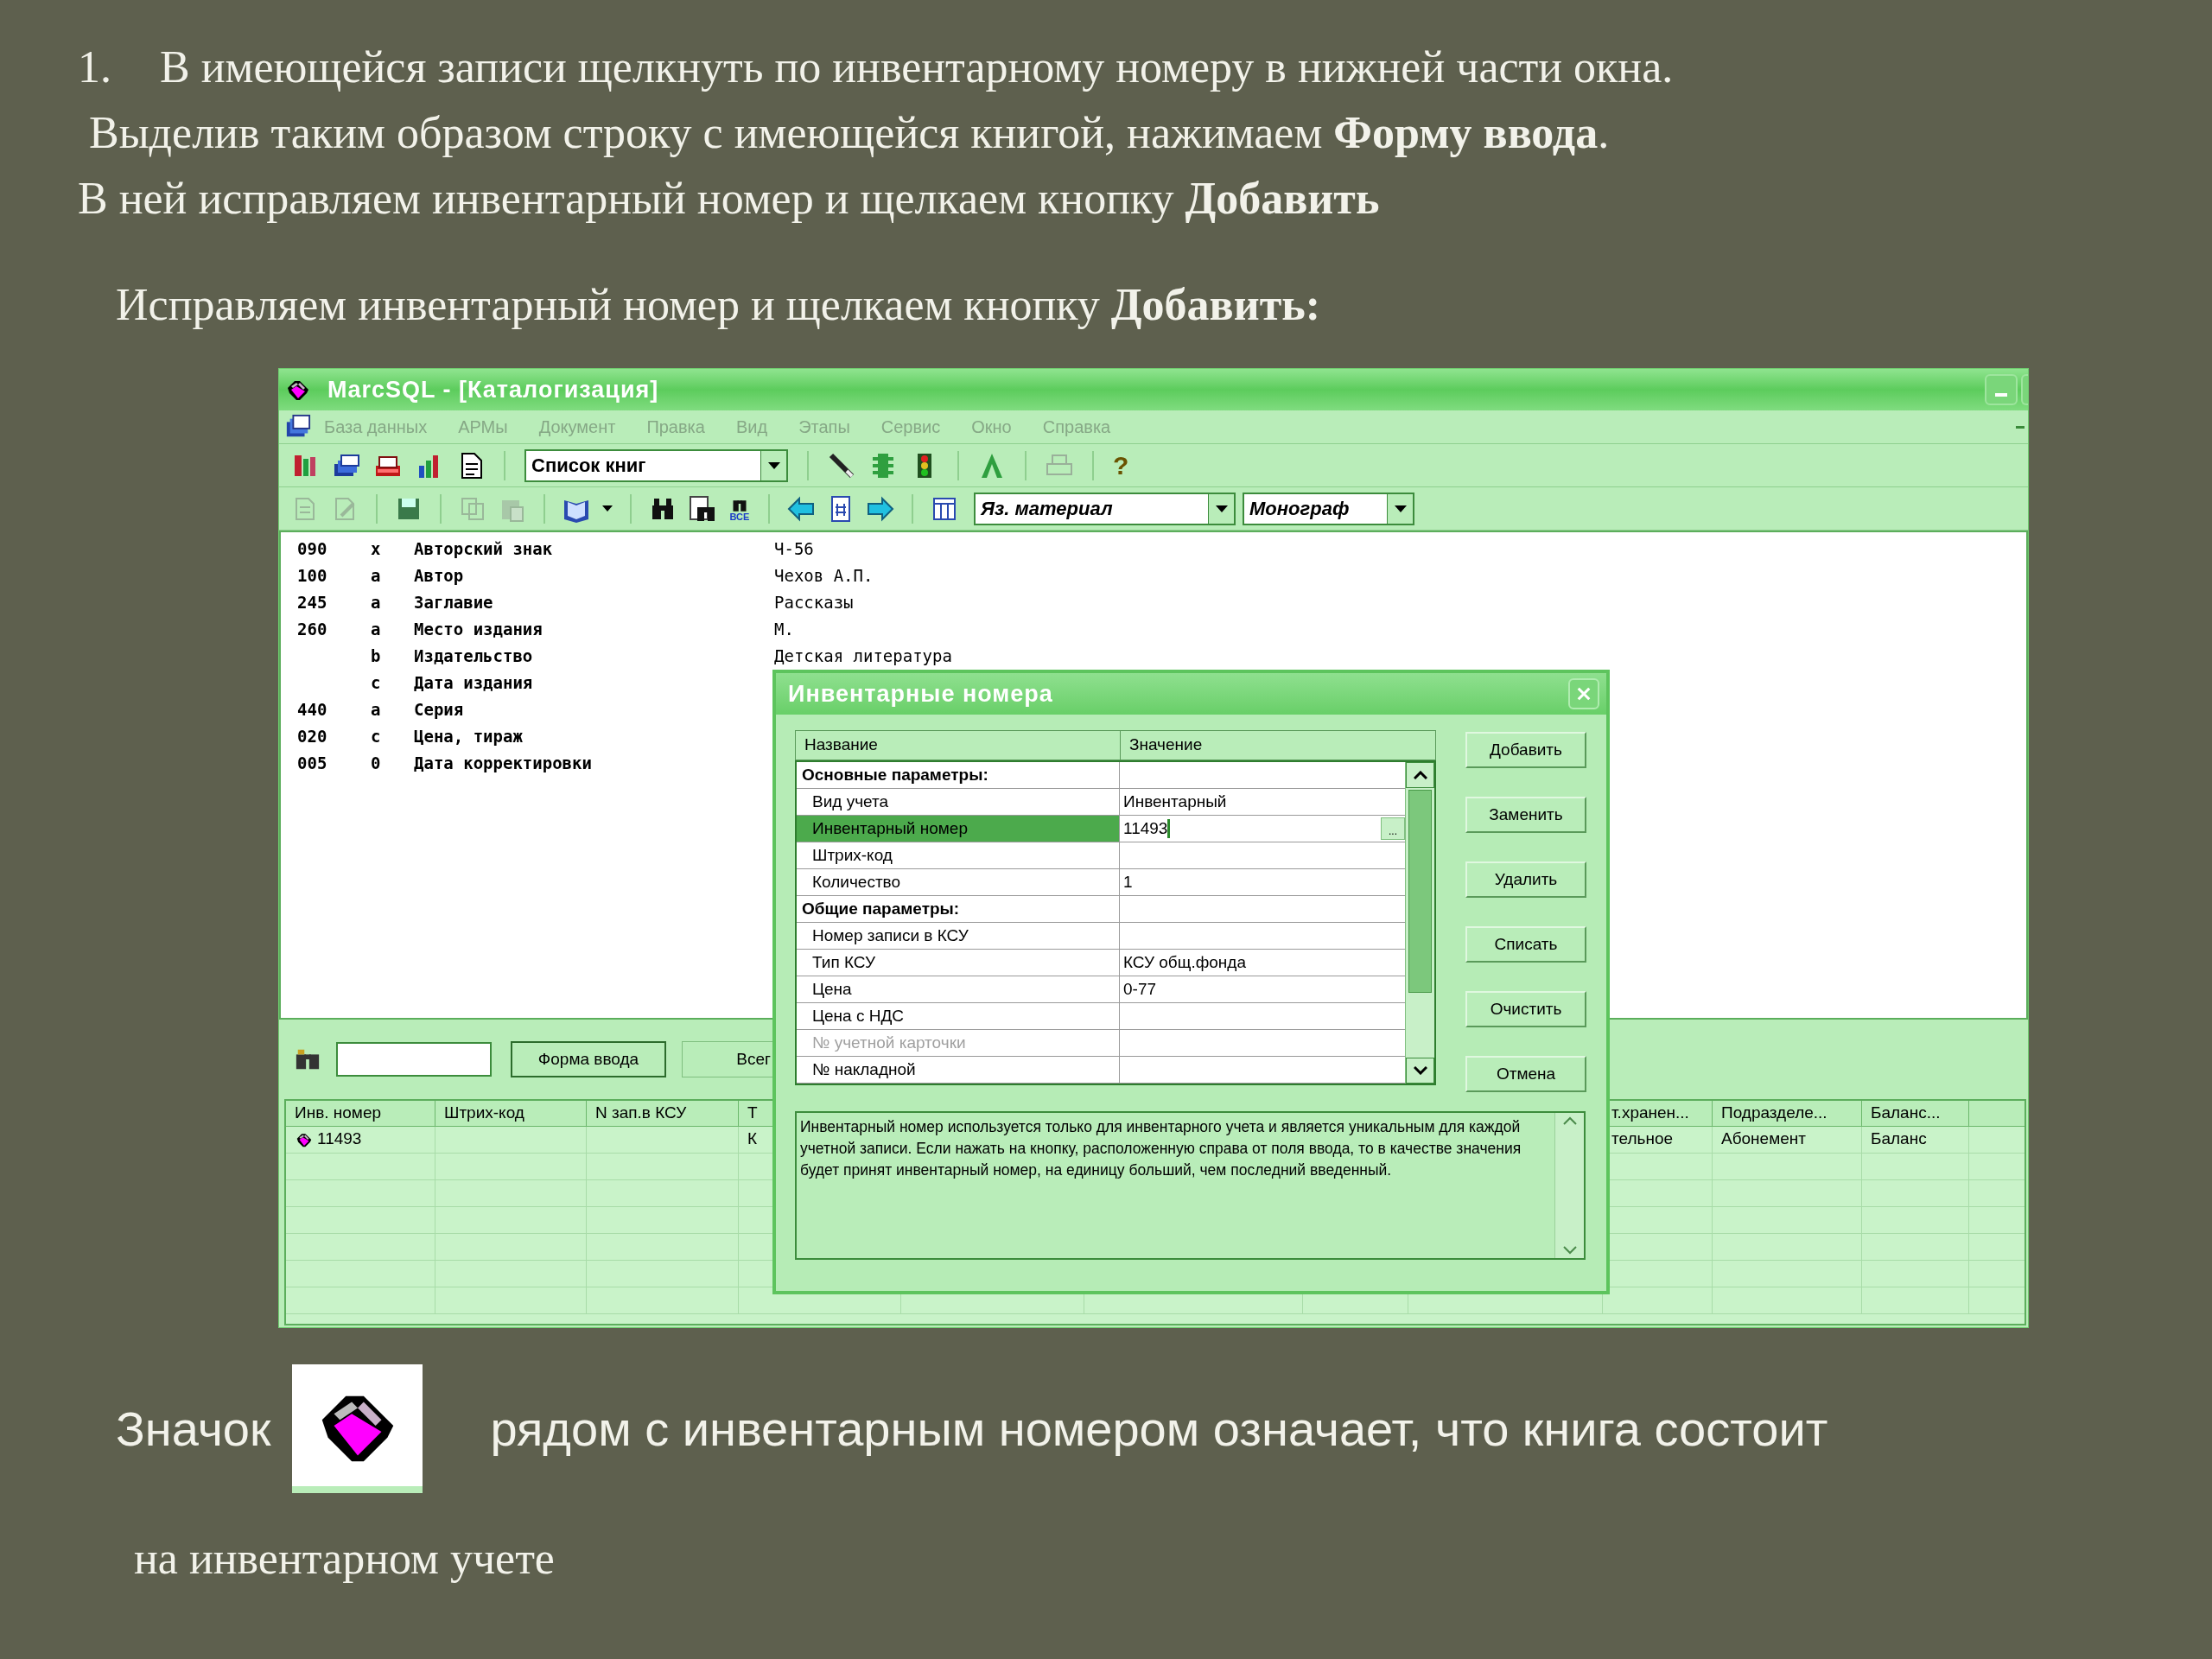 Image resolution: width=2212 pixels, height=1659 pixels. I want to click on property-name: Цена, so click(832, 989).